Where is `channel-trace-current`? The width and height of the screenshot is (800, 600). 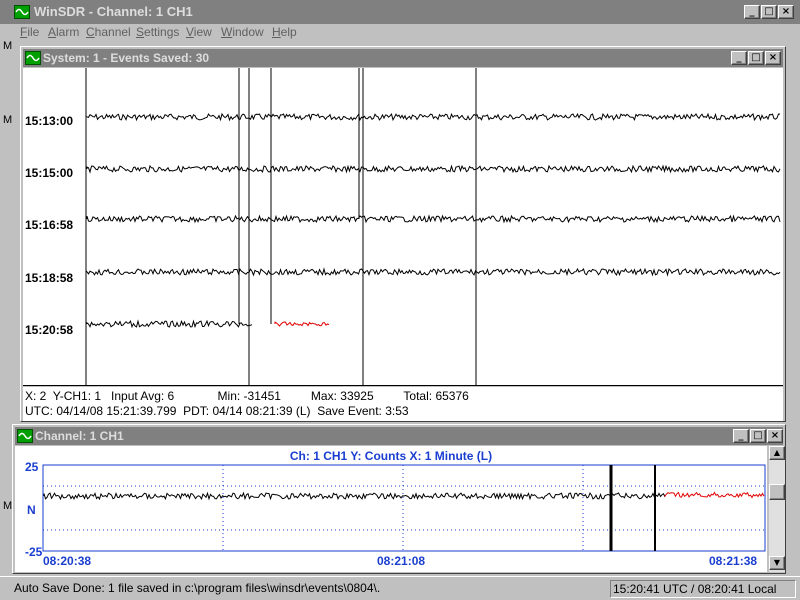 channel-trace-current is located at coordinates (714, 495).